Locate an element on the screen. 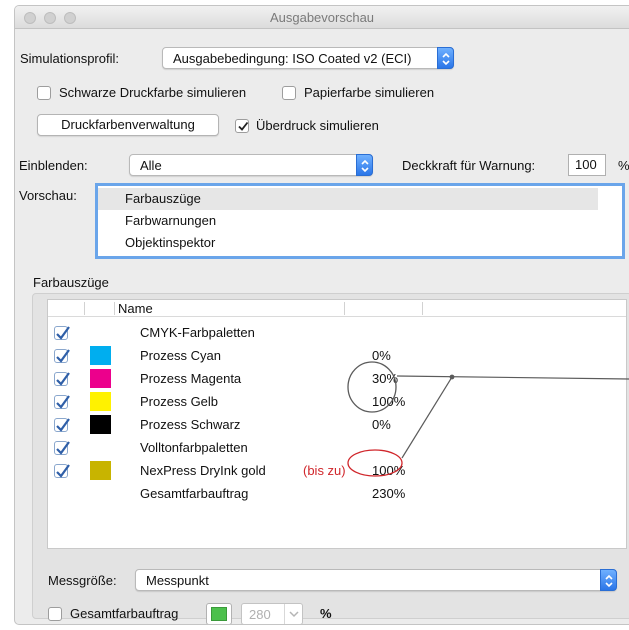  separations-group-label: Farbauszüge is located at coordinates (71, 282).